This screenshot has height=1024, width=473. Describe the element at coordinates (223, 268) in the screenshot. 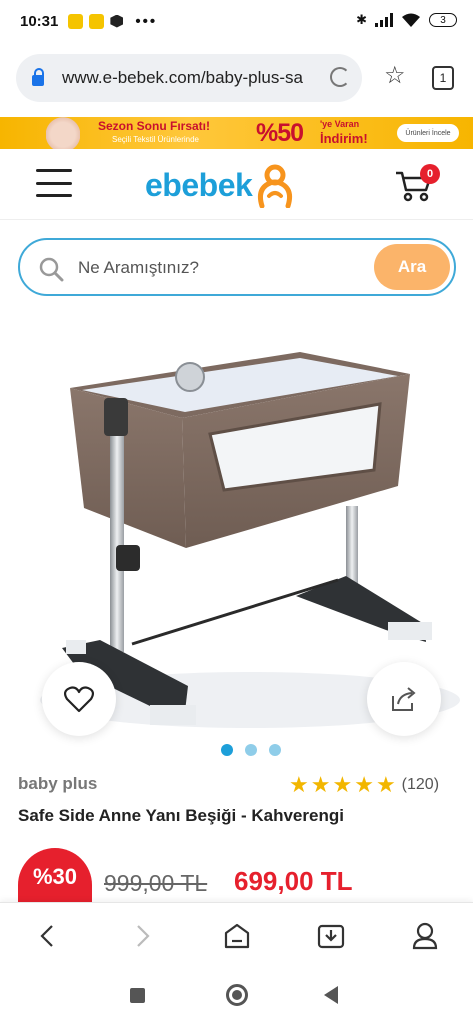

I see `search-input` at that location.